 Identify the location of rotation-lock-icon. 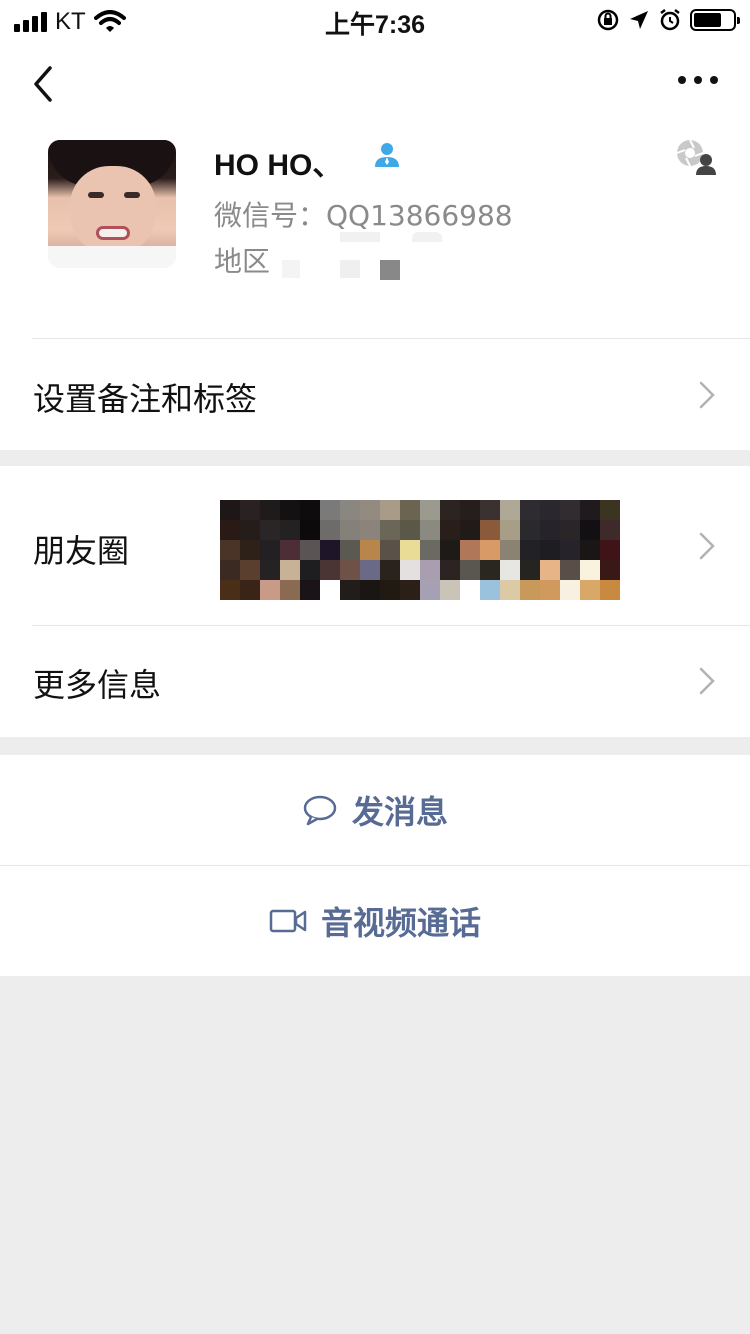
(608, 20).